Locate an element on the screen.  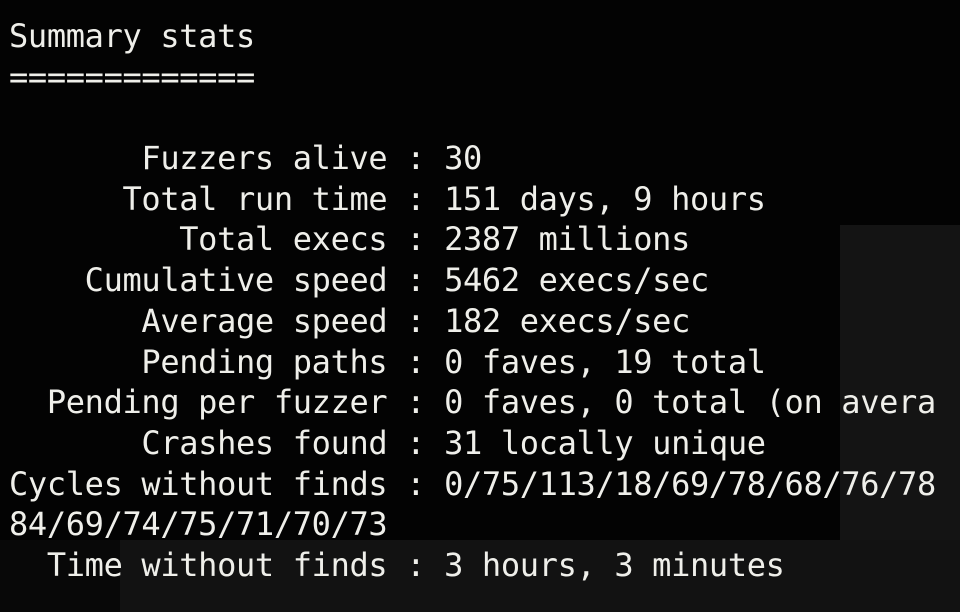
stat-total-run-time: Total run time : 151 days, 9 hours is located at coordinates (472, 199).